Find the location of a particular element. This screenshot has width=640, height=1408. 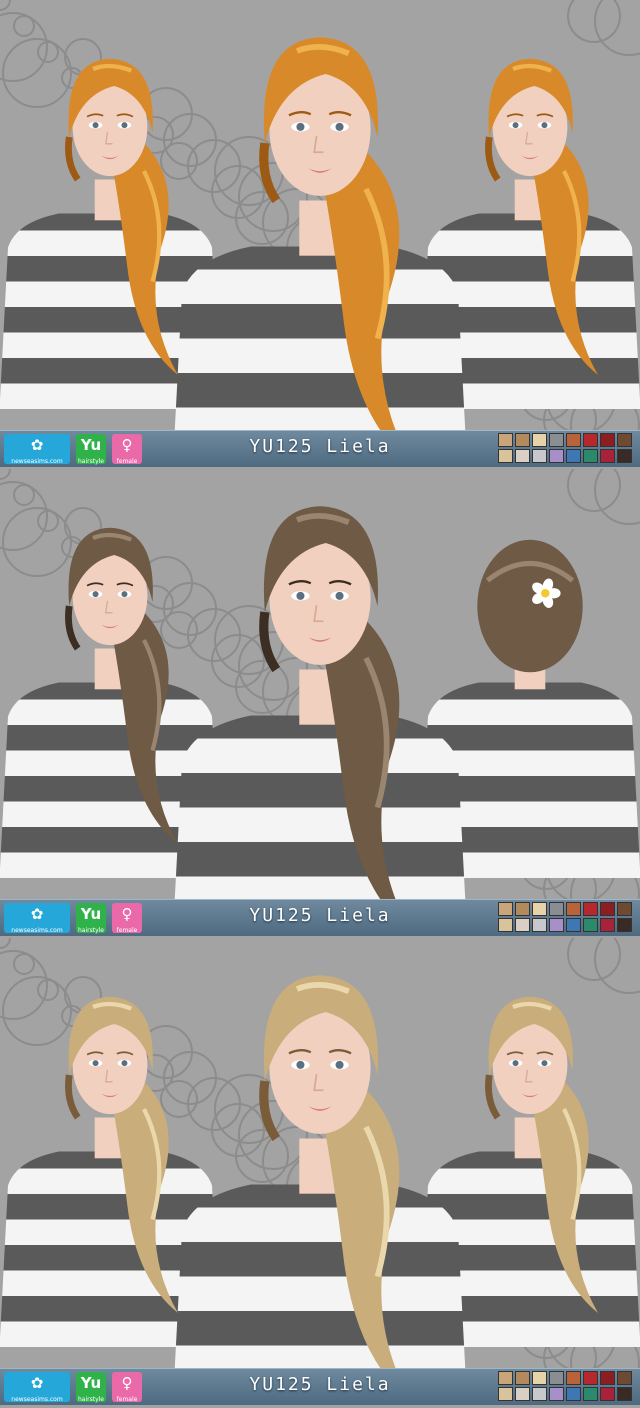

hair-back is located at coordinates (530, 606).